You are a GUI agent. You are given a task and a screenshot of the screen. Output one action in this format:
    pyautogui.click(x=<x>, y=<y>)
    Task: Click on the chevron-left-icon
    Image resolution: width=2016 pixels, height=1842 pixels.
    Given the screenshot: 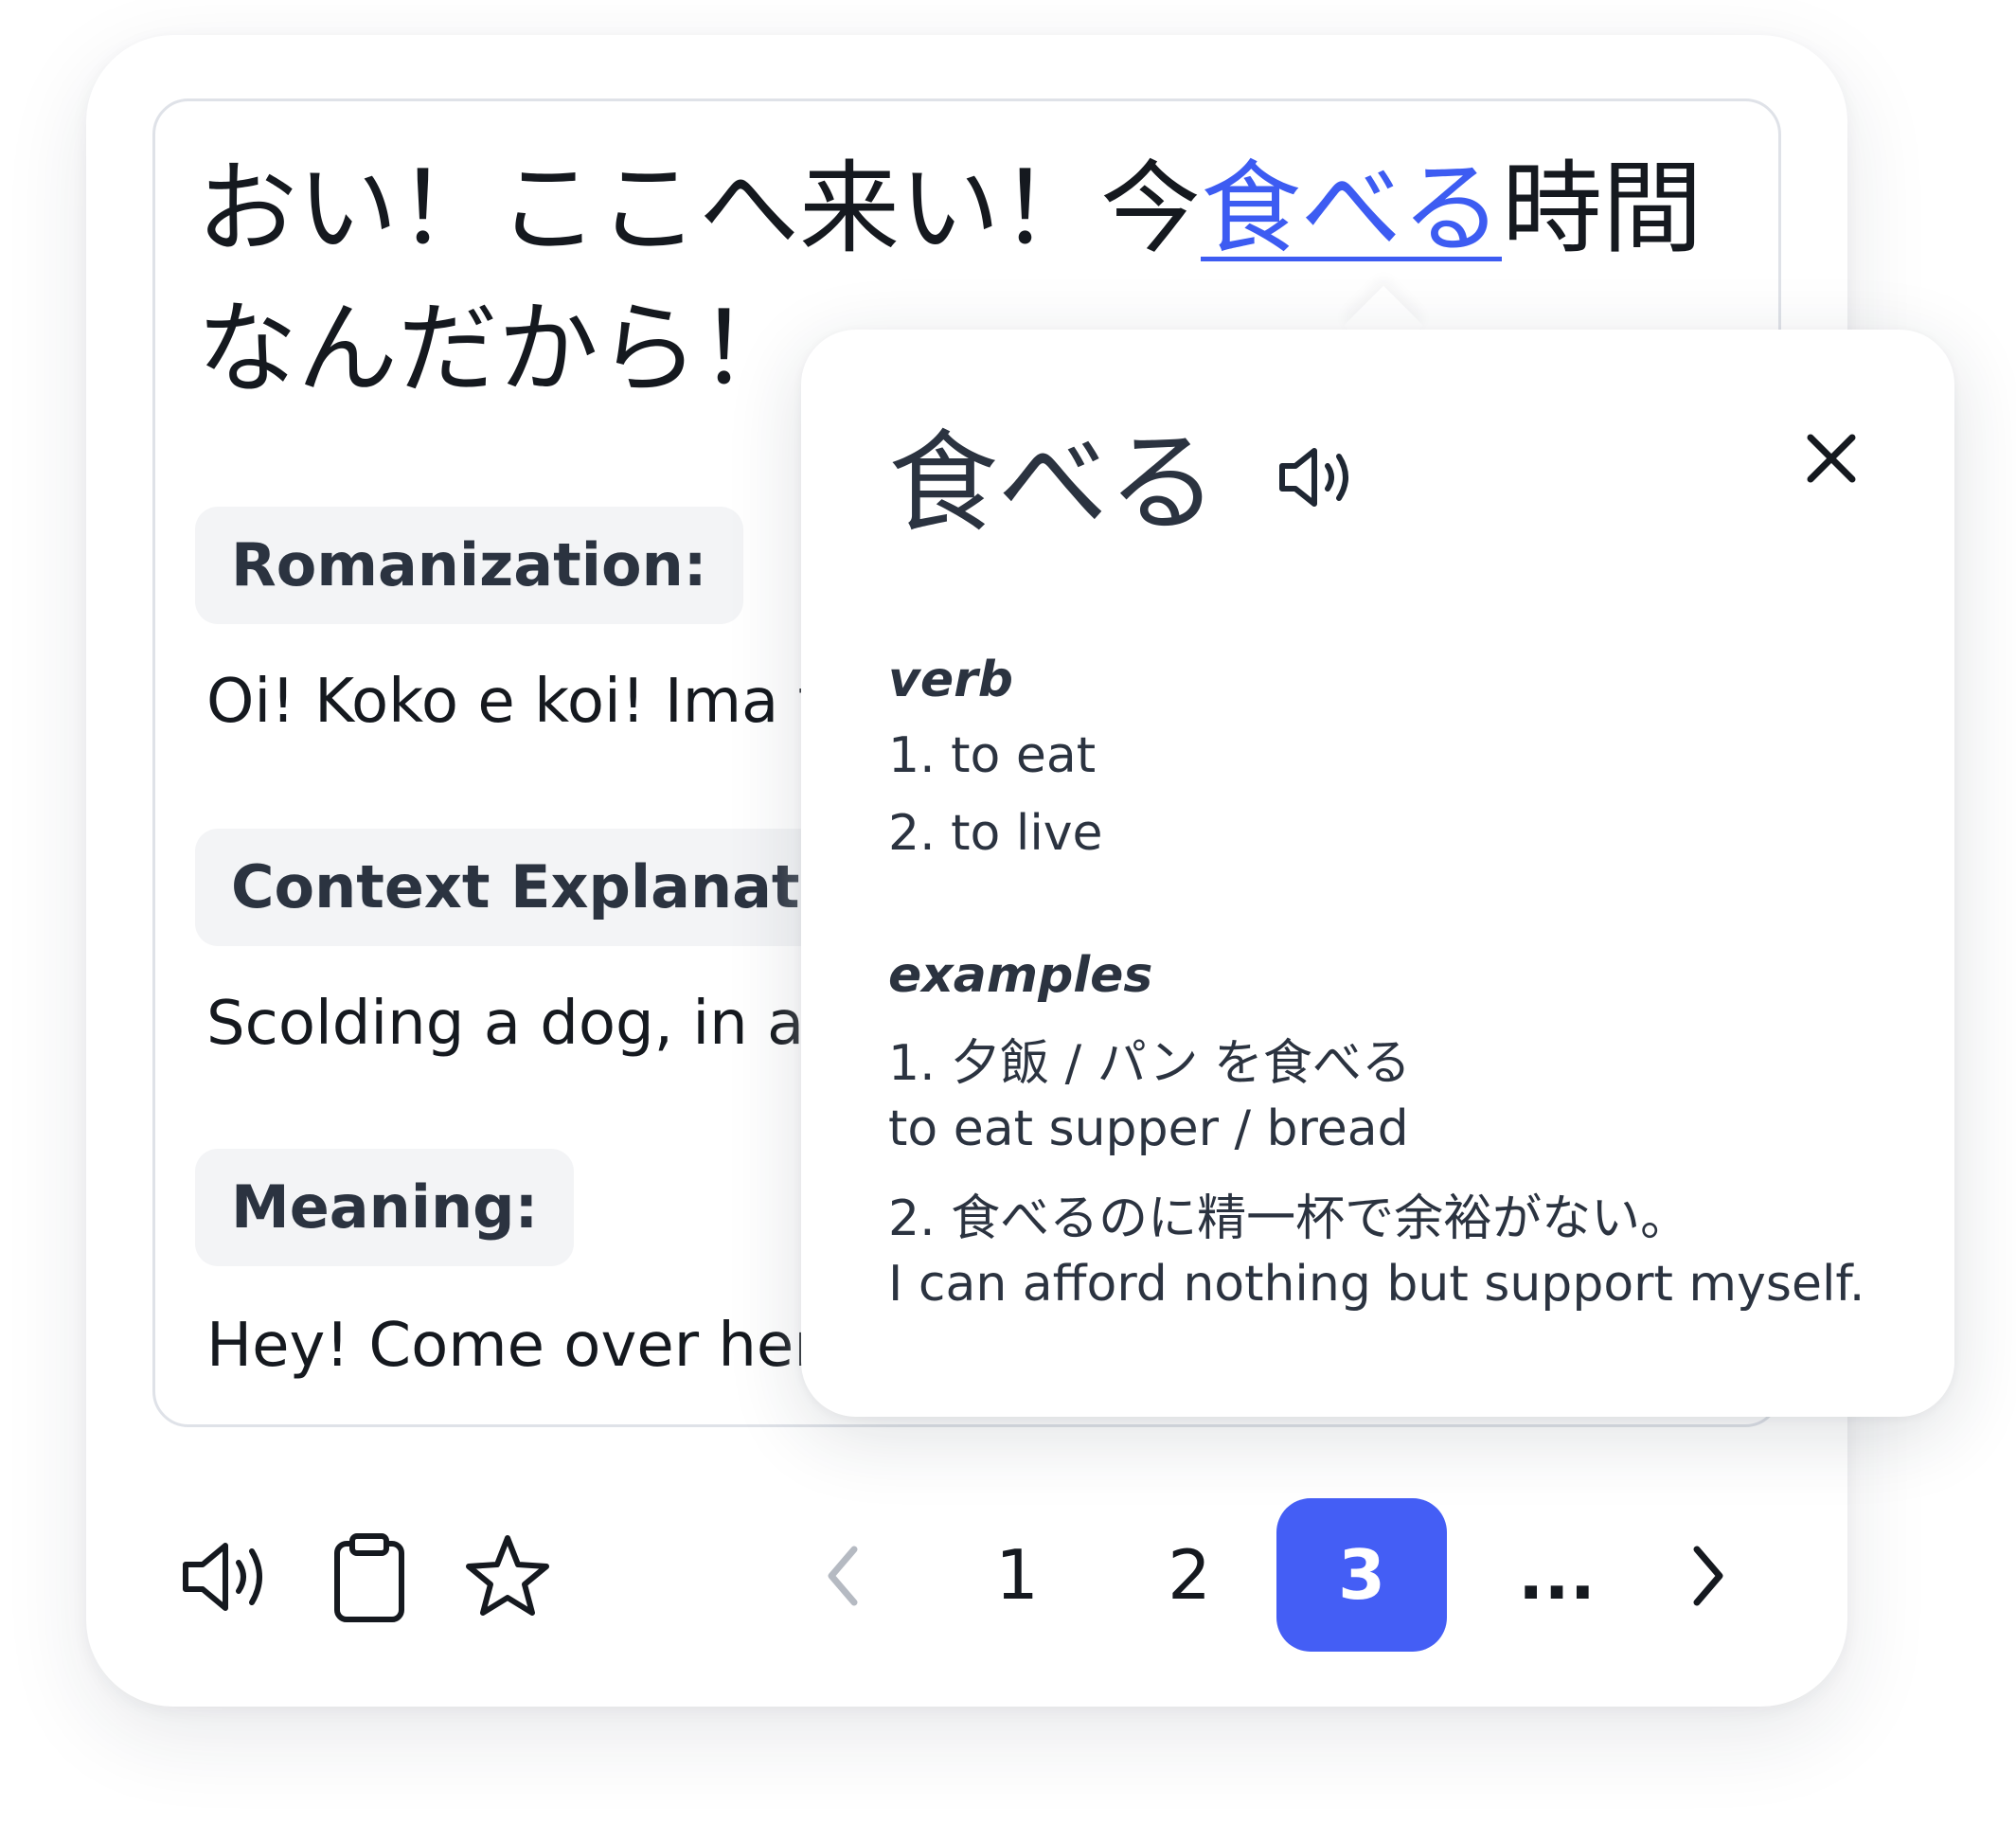 What is the action you would take?
    pyautogui.click(x=844, y=1576)
    